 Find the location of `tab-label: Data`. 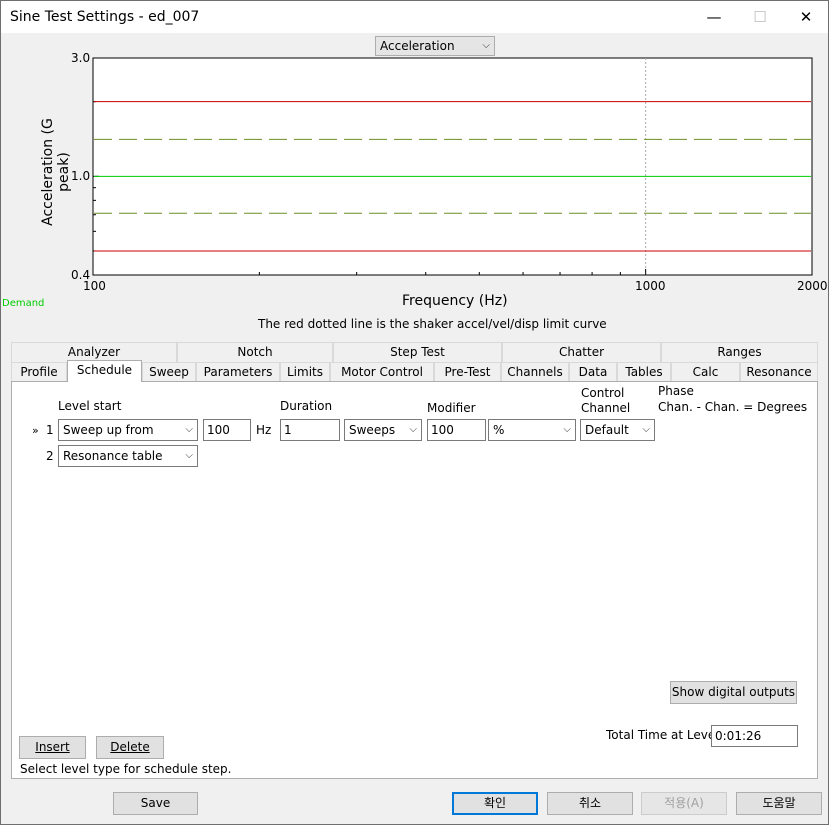

tab-label: Data is located at coordinates (593, 372).